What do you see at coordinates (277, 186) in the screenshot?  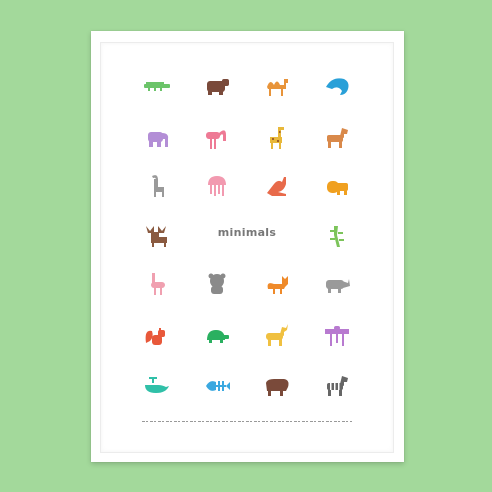 I see `kangaroo-icon` at bounding box center [277, 186].